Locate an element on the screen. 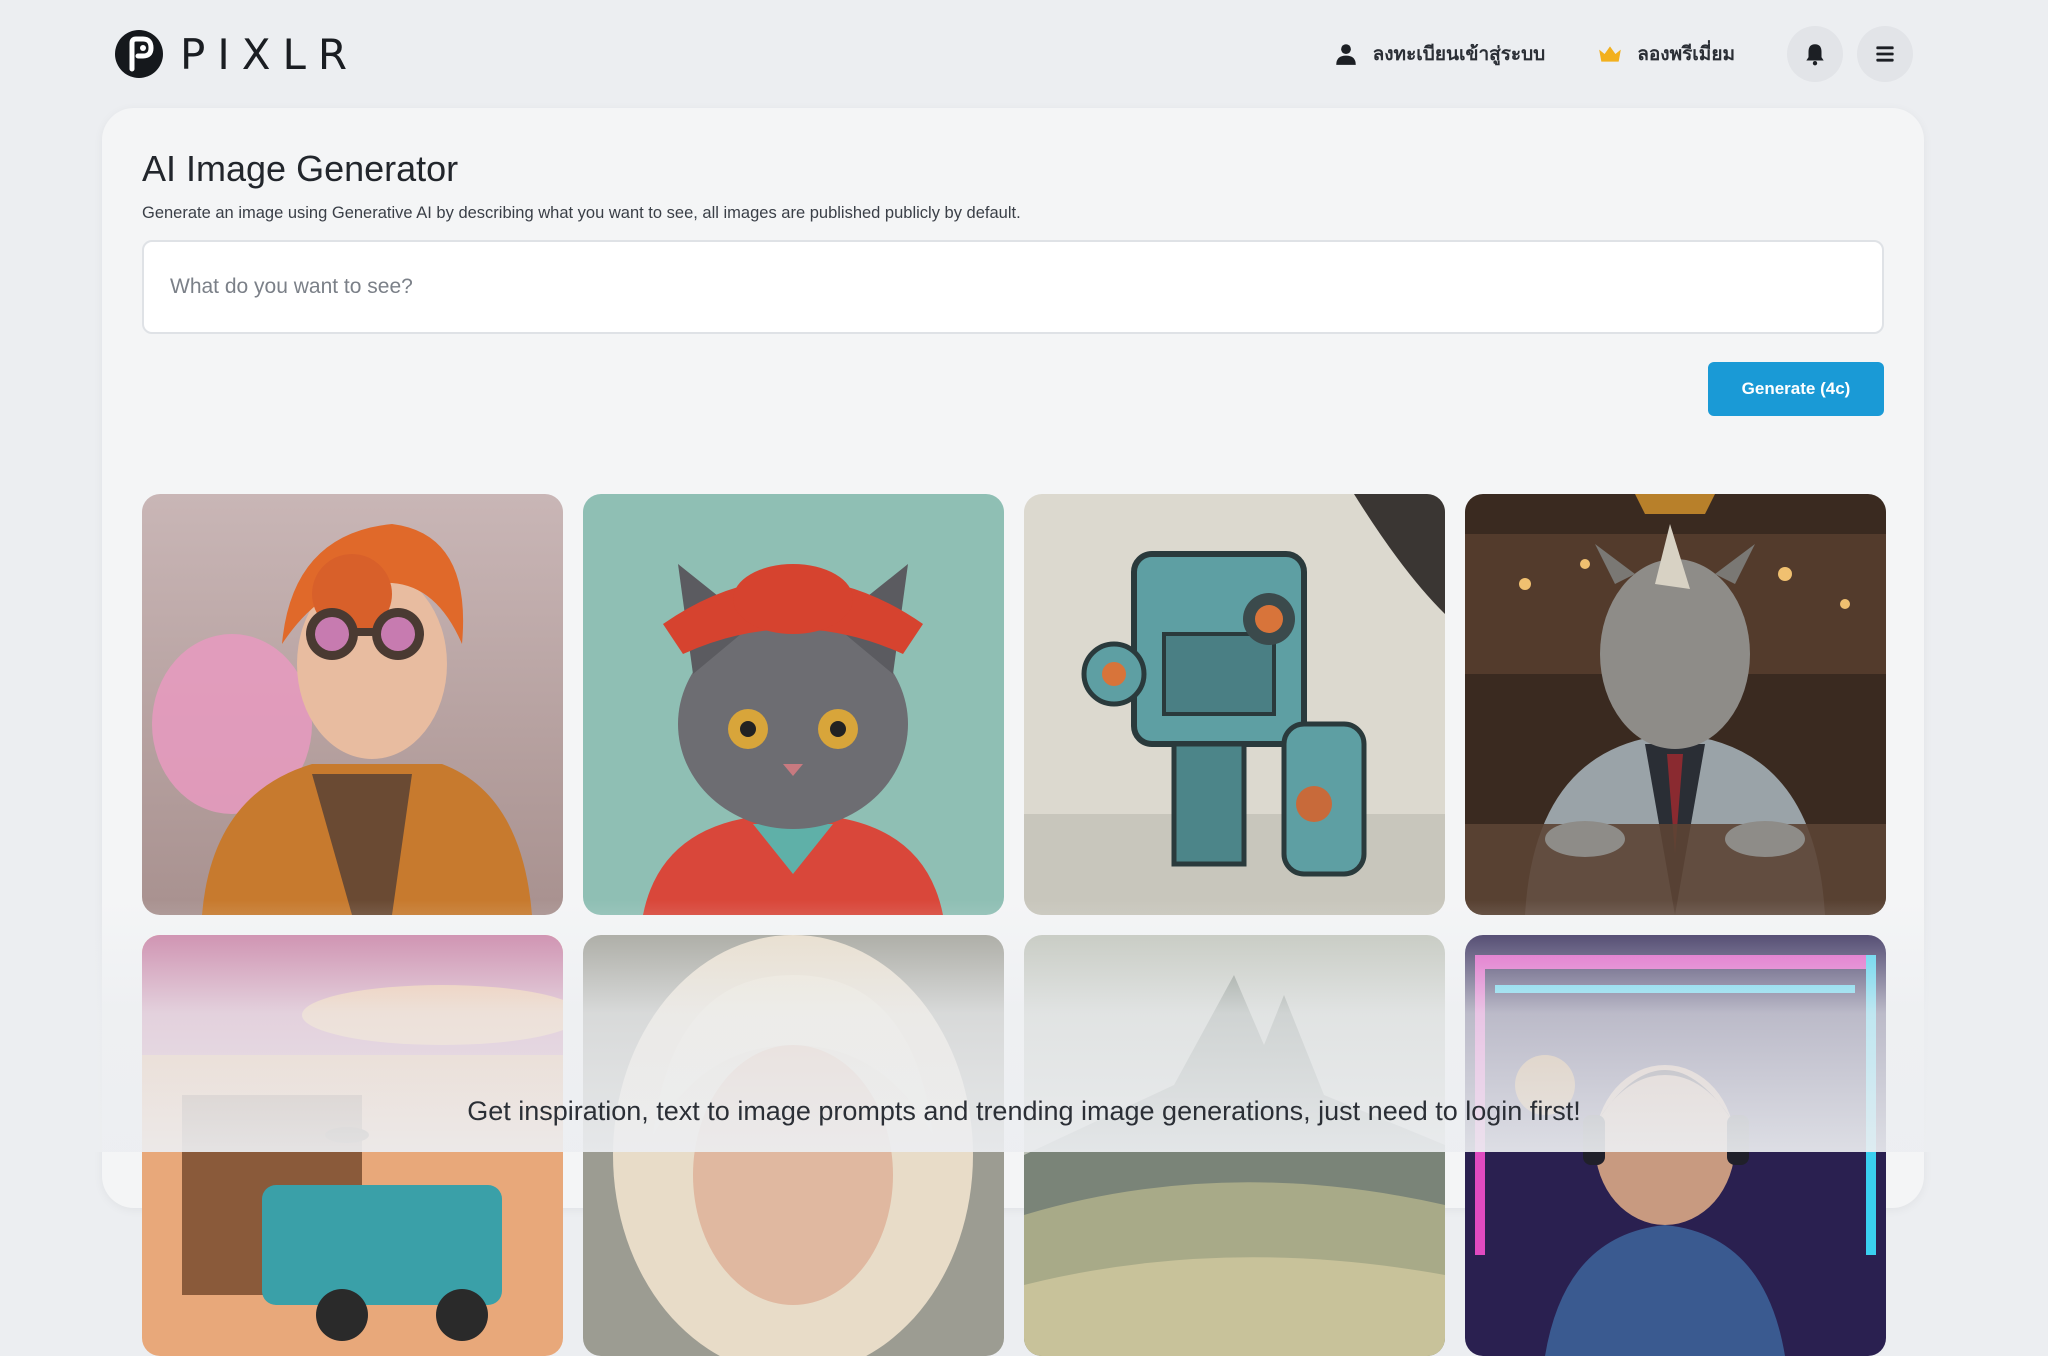  cat-portrait-image is located at coordinates (793, 704).